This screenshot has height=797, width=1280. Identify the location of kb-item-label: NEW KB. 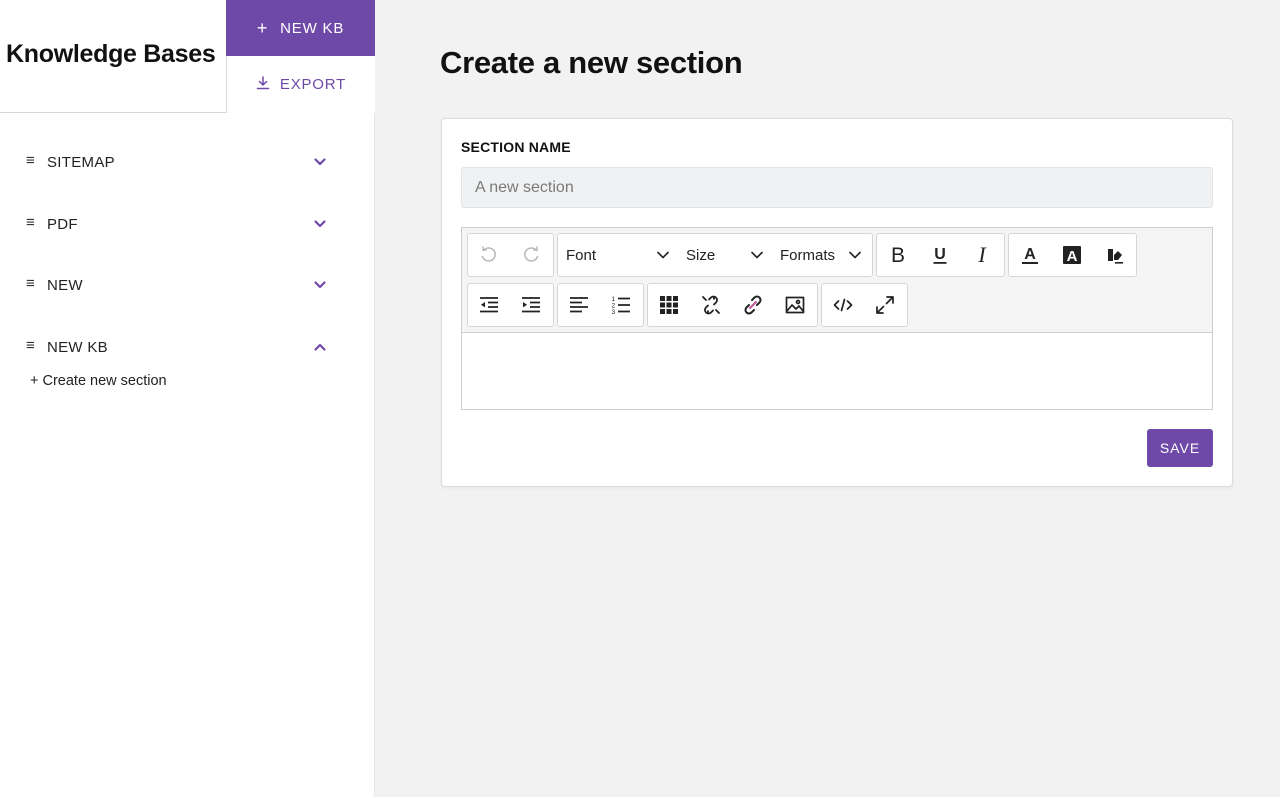
(77, 347).